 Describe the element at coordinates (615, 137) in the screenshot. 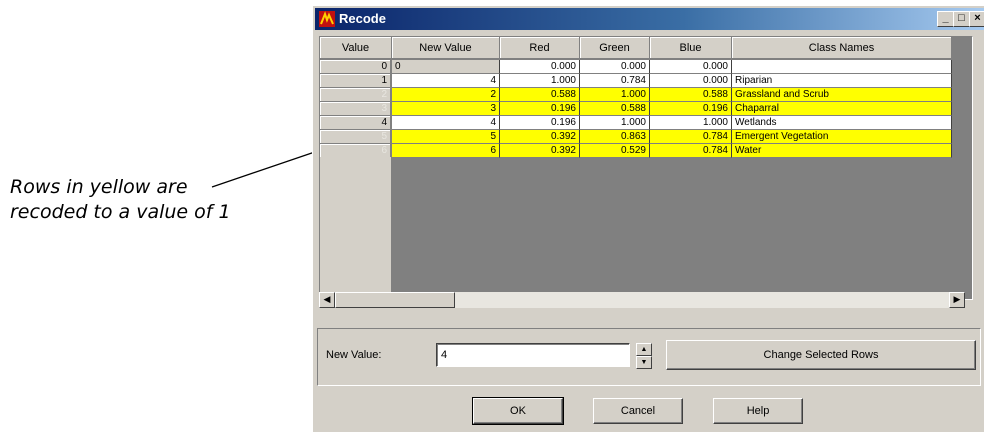

I see `table-cell-green: 0.863` at that location.